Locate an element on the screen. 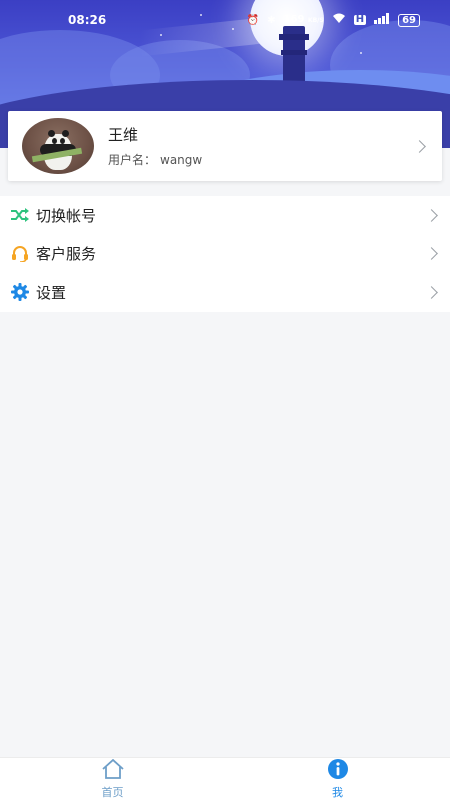  wifi-icon is located at coordinates (339, 20).